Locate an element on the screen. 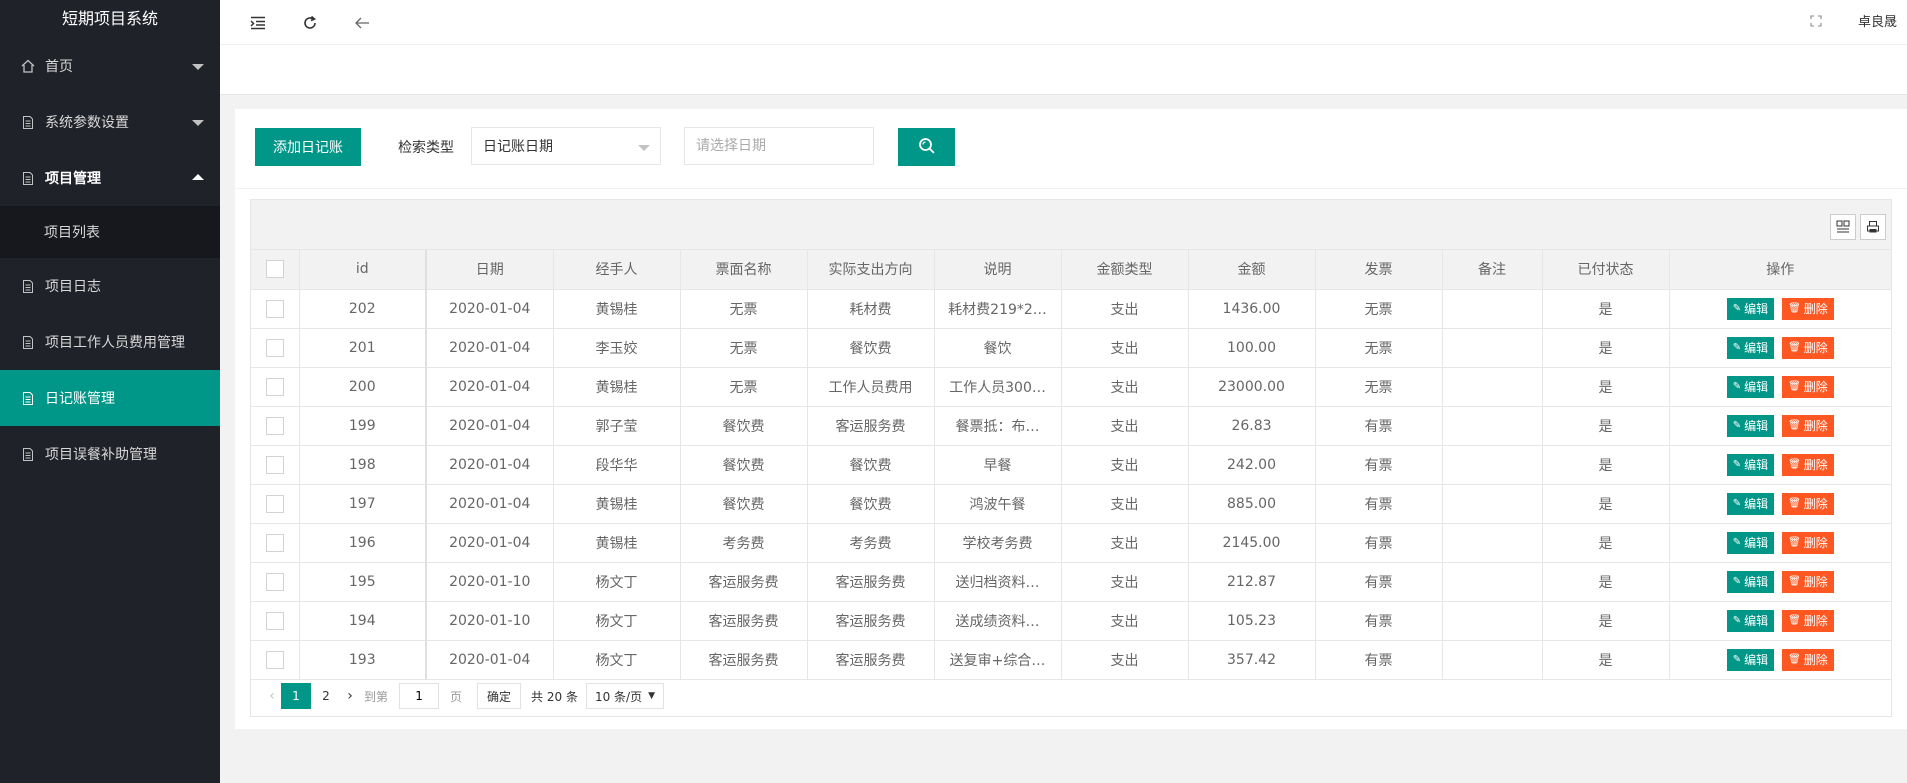 This screenshot has width=1907, height=783. table-cell: 餐饮 is located at coordinates (998, 348).